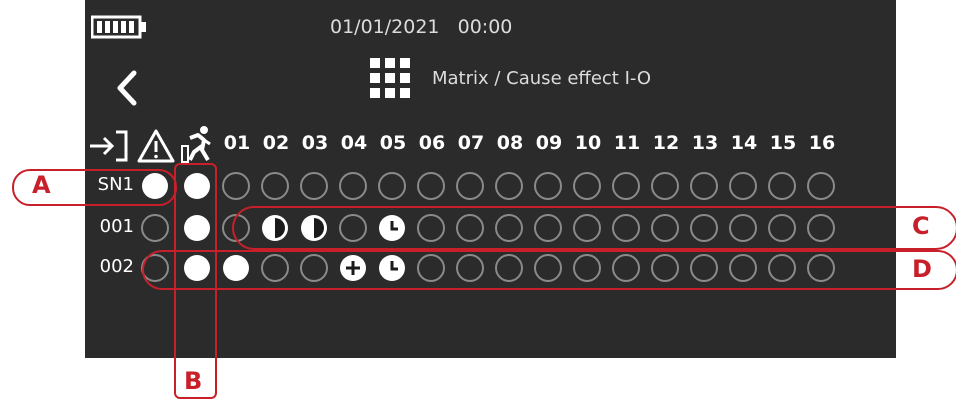 Image resolution: width=956 pixels, height=402 pixels. I want to click on chevron-left-icon, so click(127, 88).